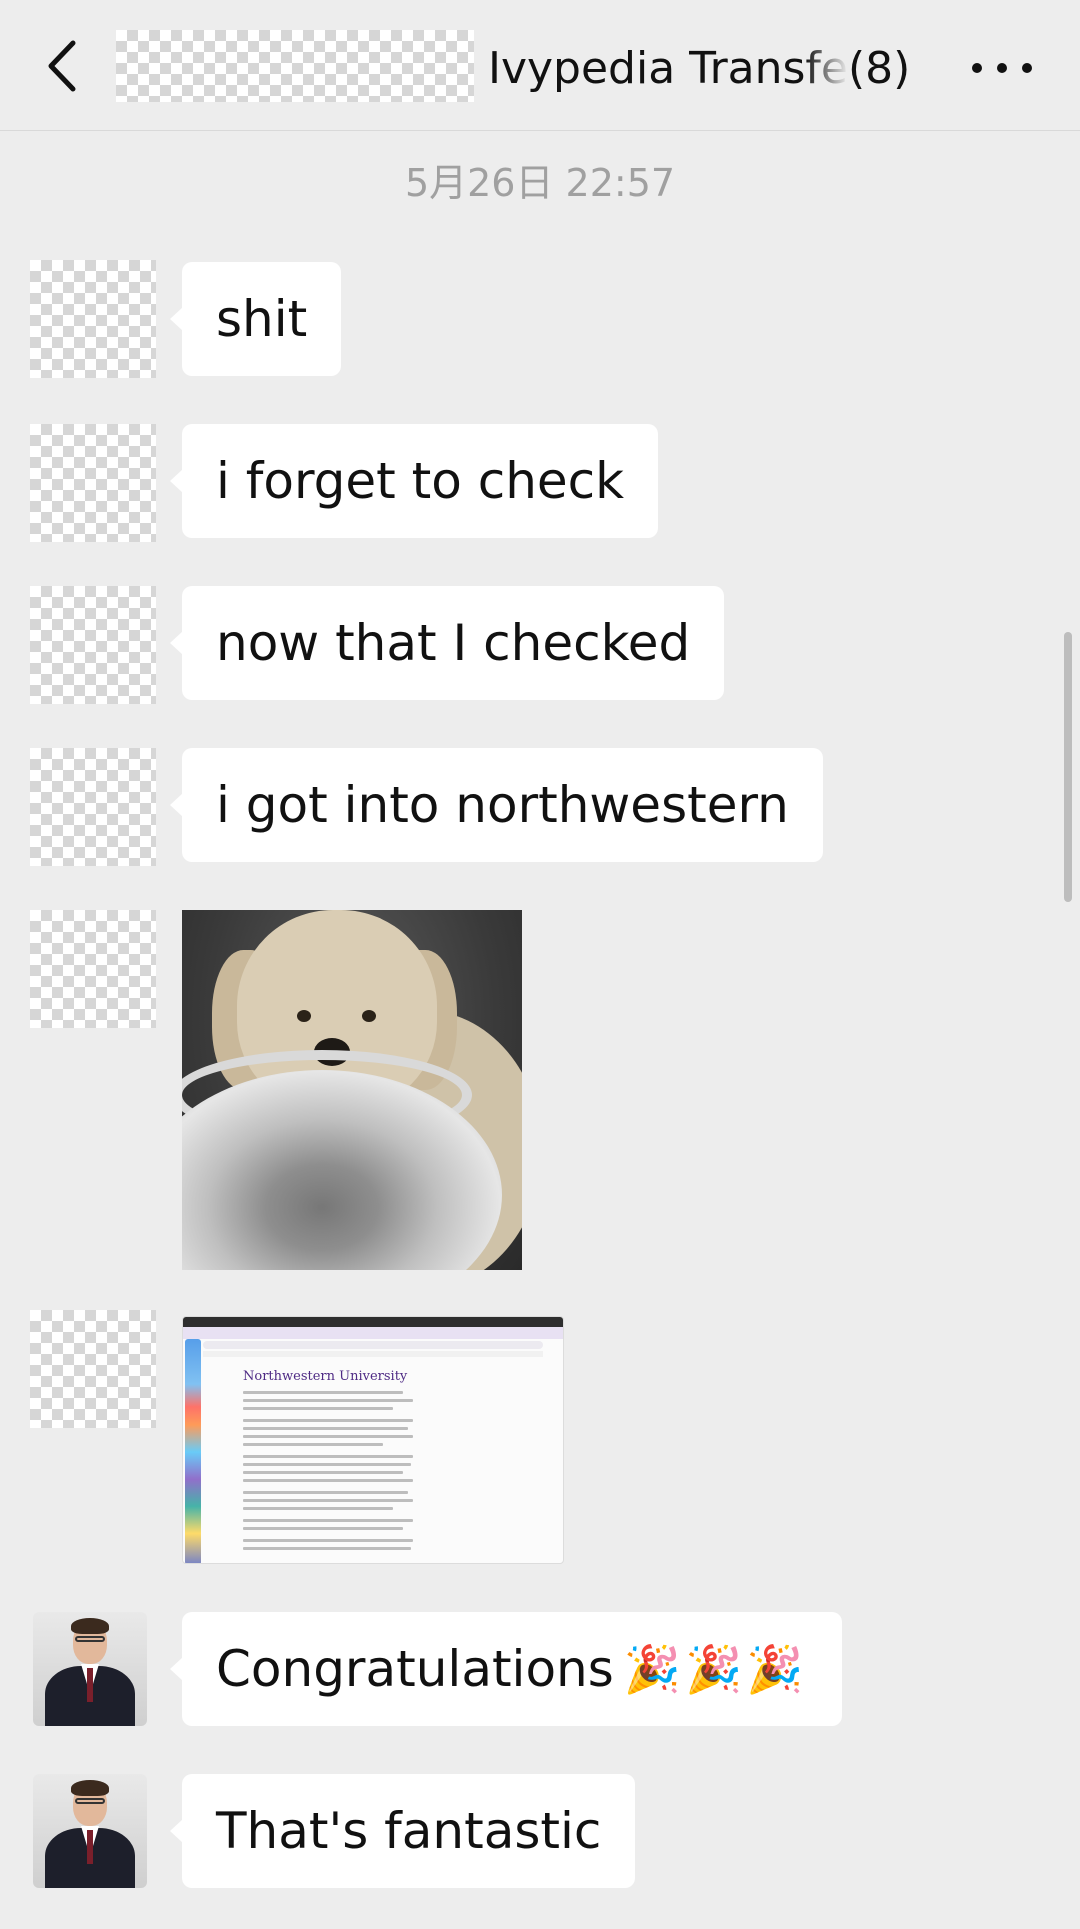 The height and width of the screenshot is (1929, 1080). What do you see at coordinates (409, 1831) in the screenshot?
I see `message-text: That's fantastic` at bounding box center [409, 1831].